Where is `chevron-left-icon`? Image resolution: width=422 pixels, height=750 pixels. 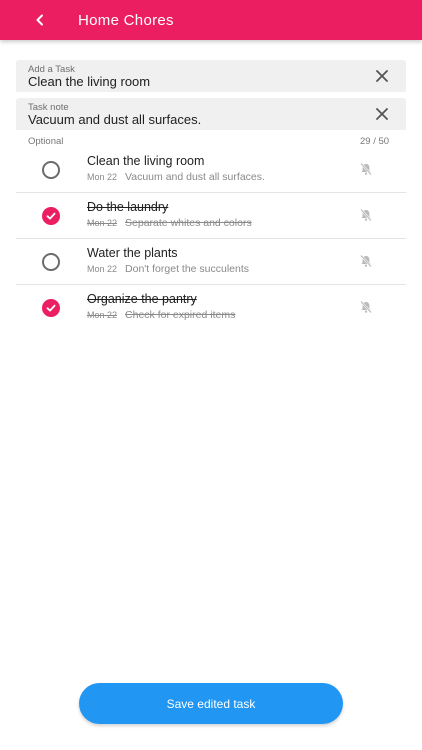
chevron-left-icon is located at coordinates (39, 20).